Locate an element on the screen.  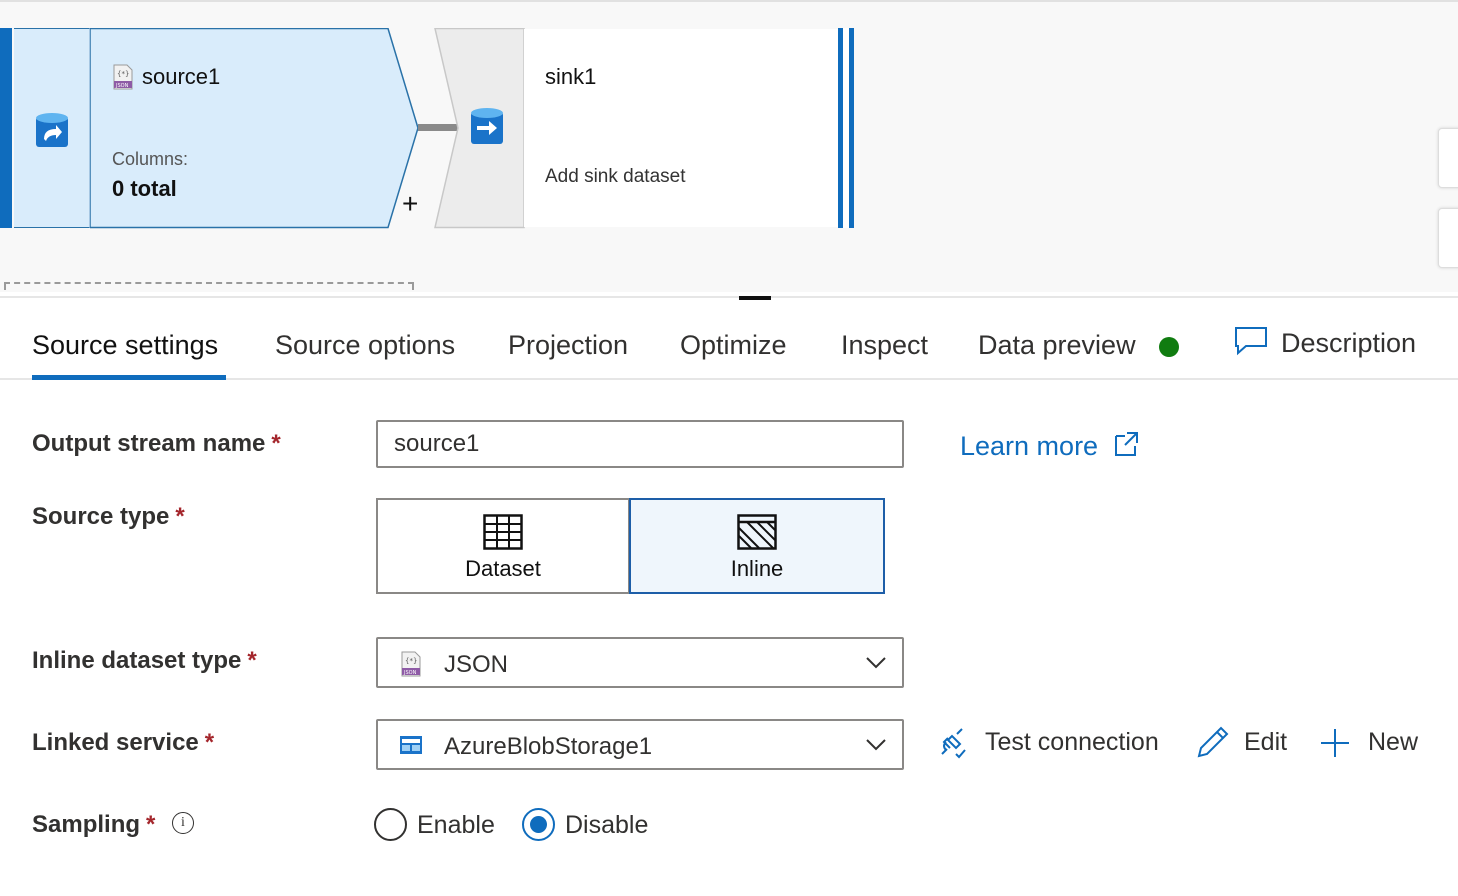
linked-service-select: AzureBlobStorage1 is located at coordinates (640, 744).